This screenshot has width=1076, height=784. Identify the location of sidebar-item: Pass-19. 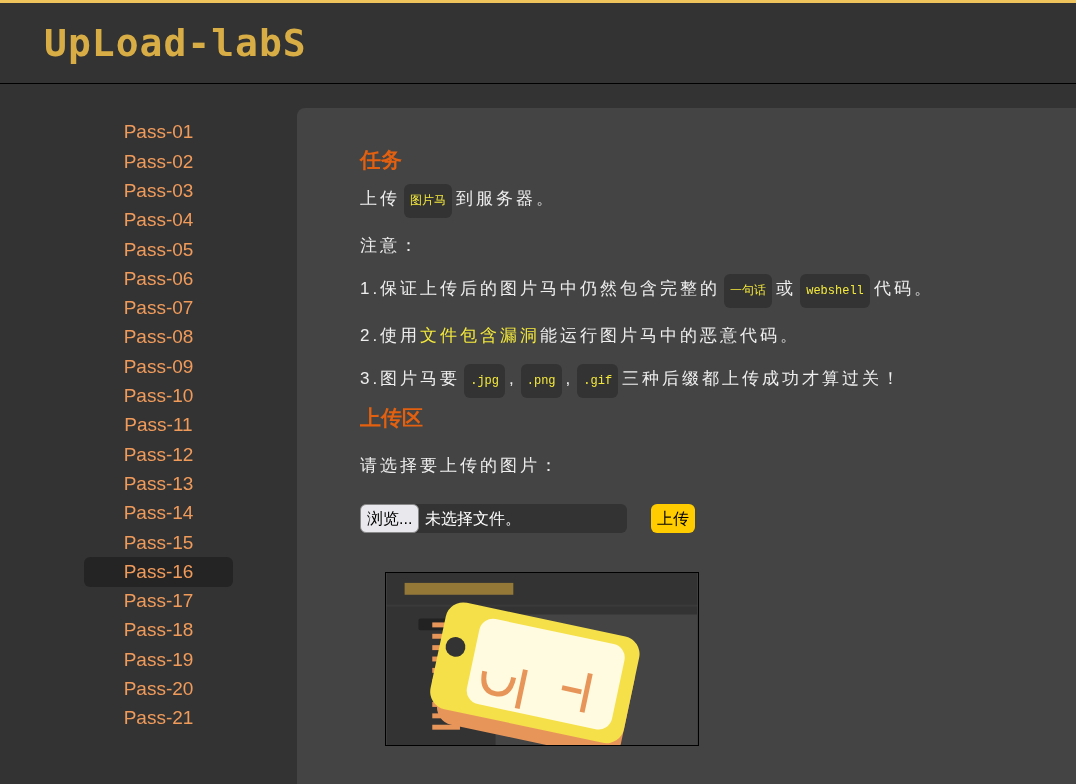
(158, 660).